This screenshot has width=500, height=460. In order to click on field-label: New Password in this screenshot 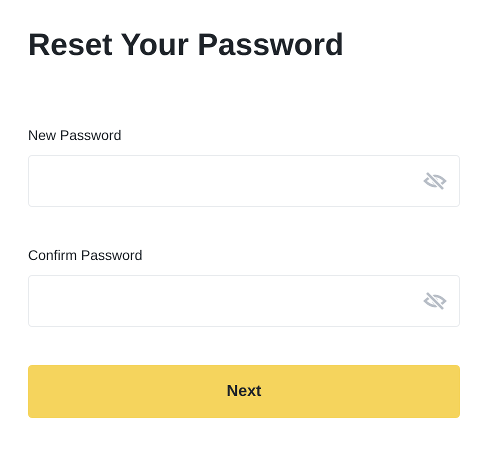, I will do `click(75, 136)`.